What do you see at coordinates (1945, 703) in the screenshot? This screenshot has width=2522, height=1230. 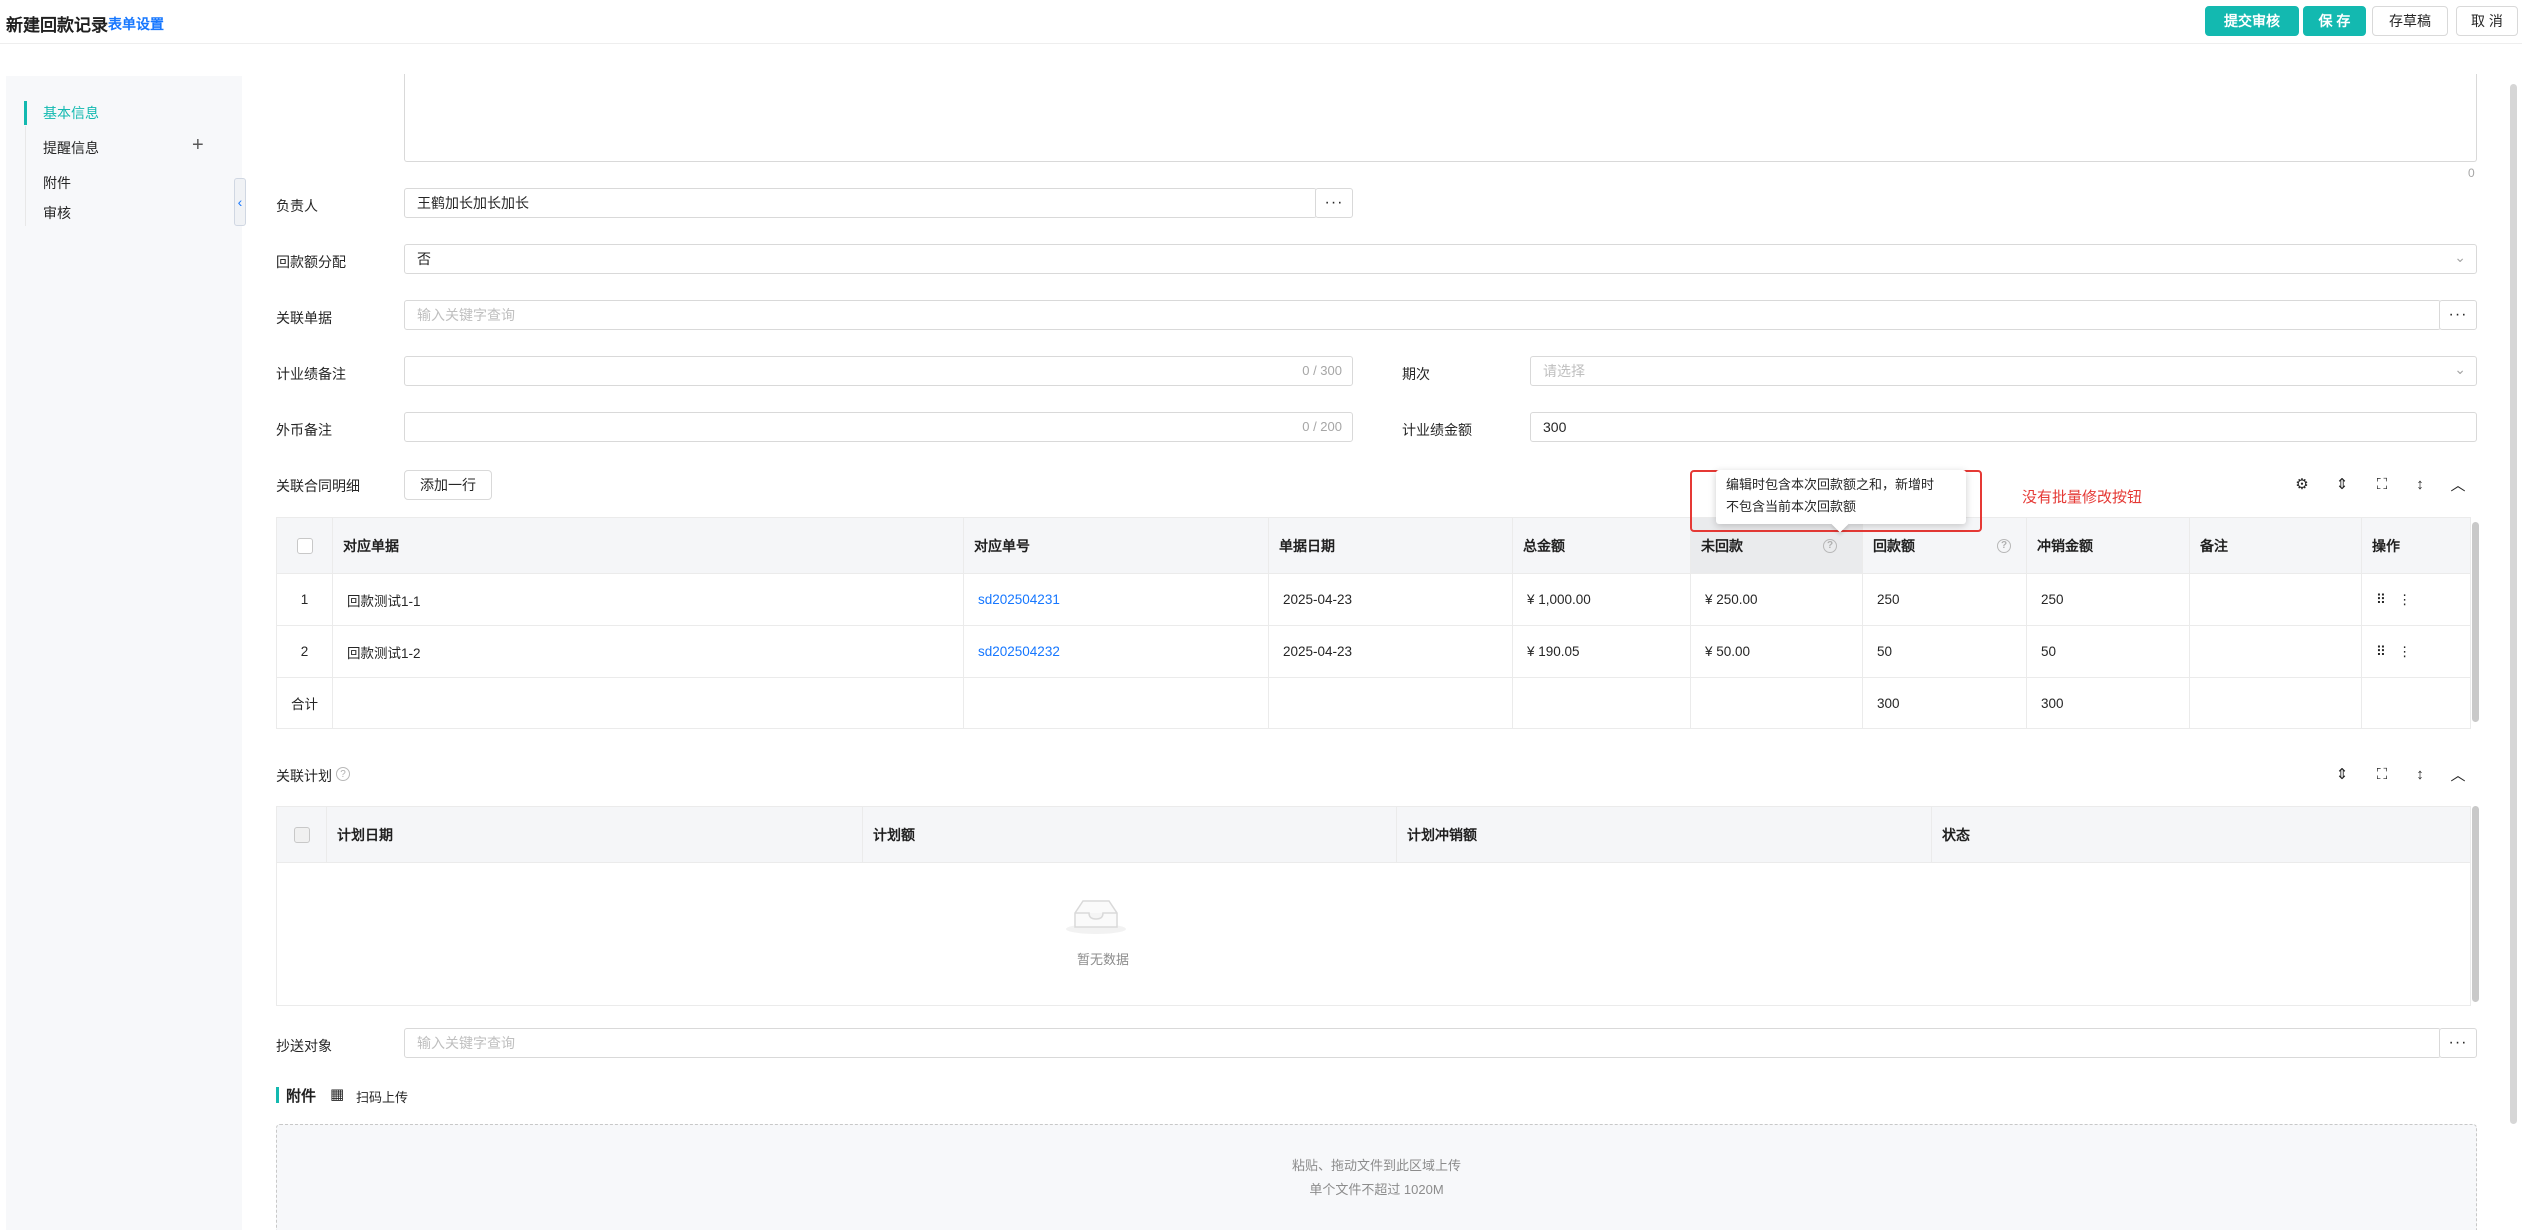 I see `total-payment: 300` at bounding box center [1945, 703].